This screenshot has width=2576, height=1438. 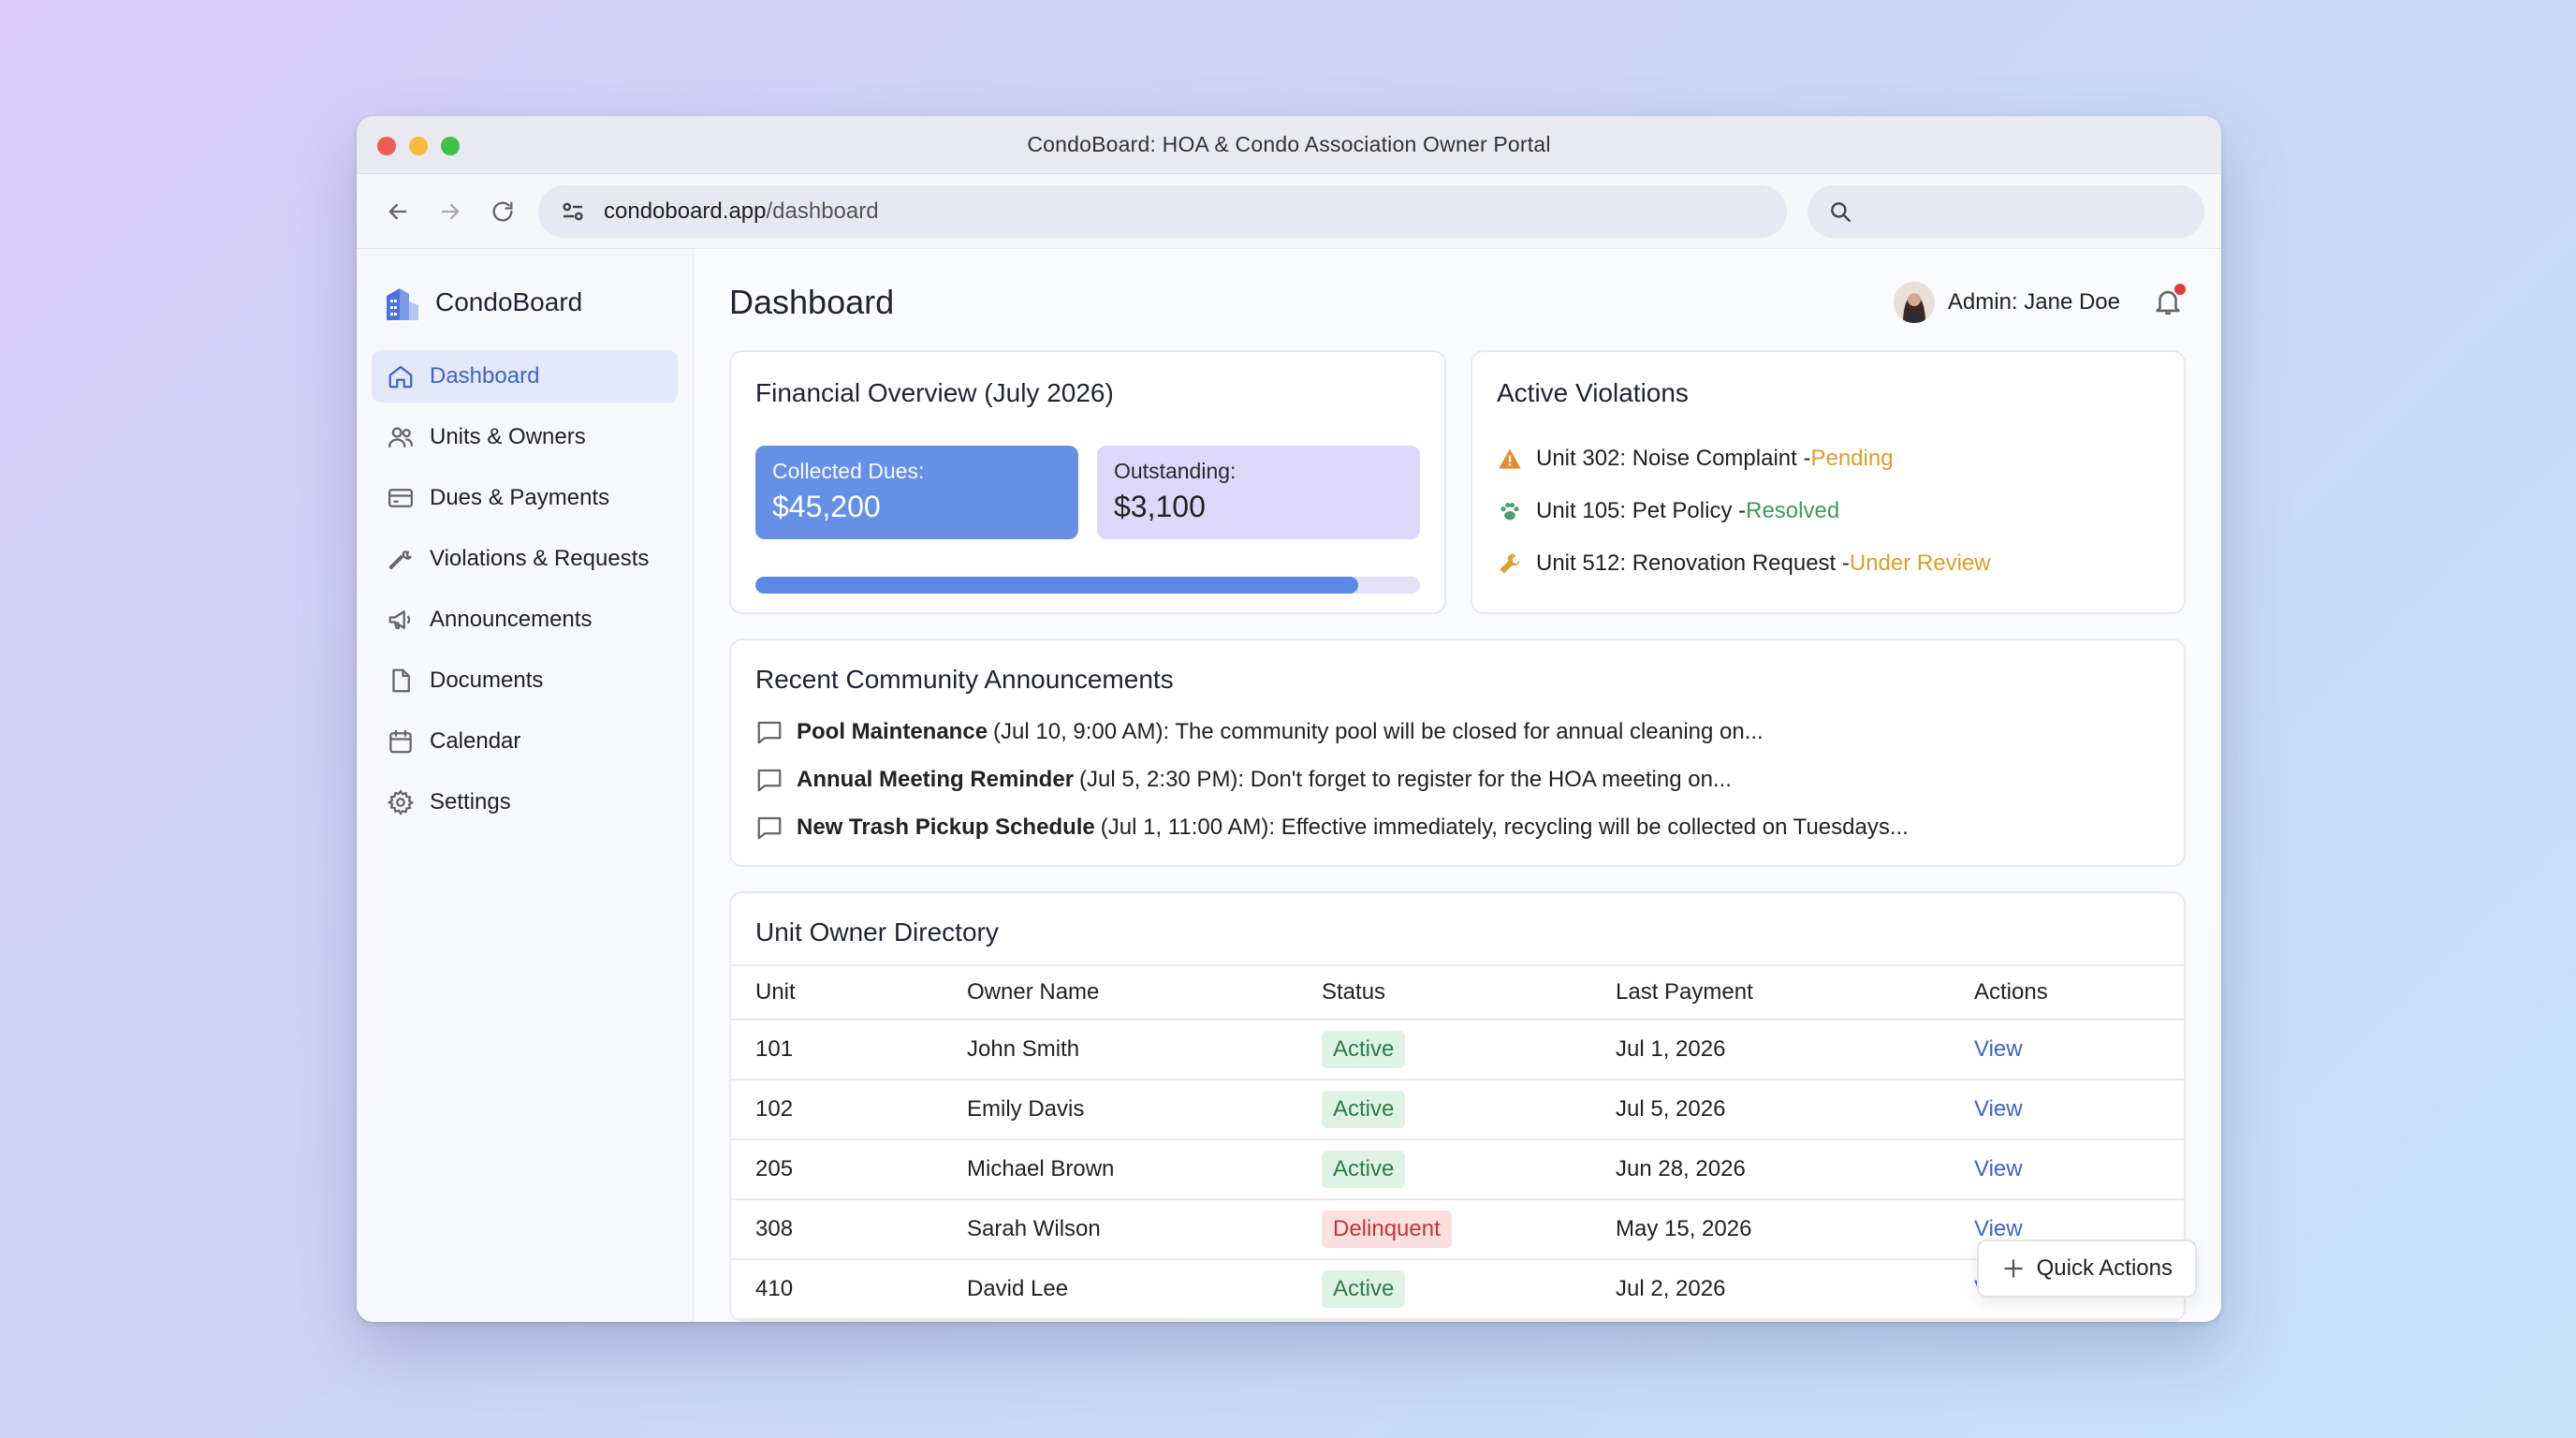 What do you see at coordinates (525, 802) in the screenshot?
I see `sidebar-item-settings: Settings` at bounding box center [525, 802].